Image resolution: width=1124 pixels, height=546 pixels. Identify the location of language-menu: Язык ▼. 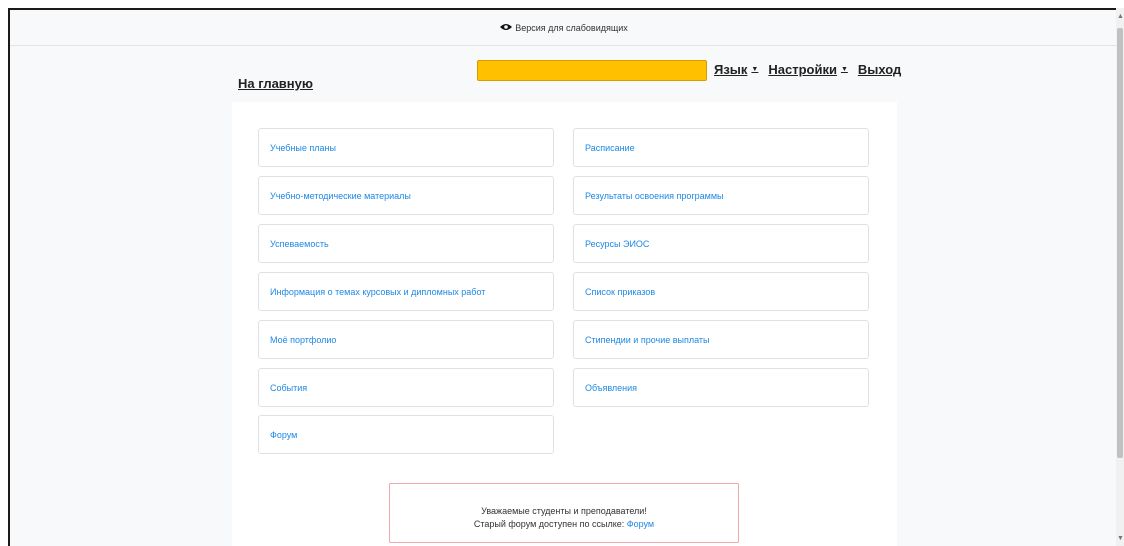
(736, 69).